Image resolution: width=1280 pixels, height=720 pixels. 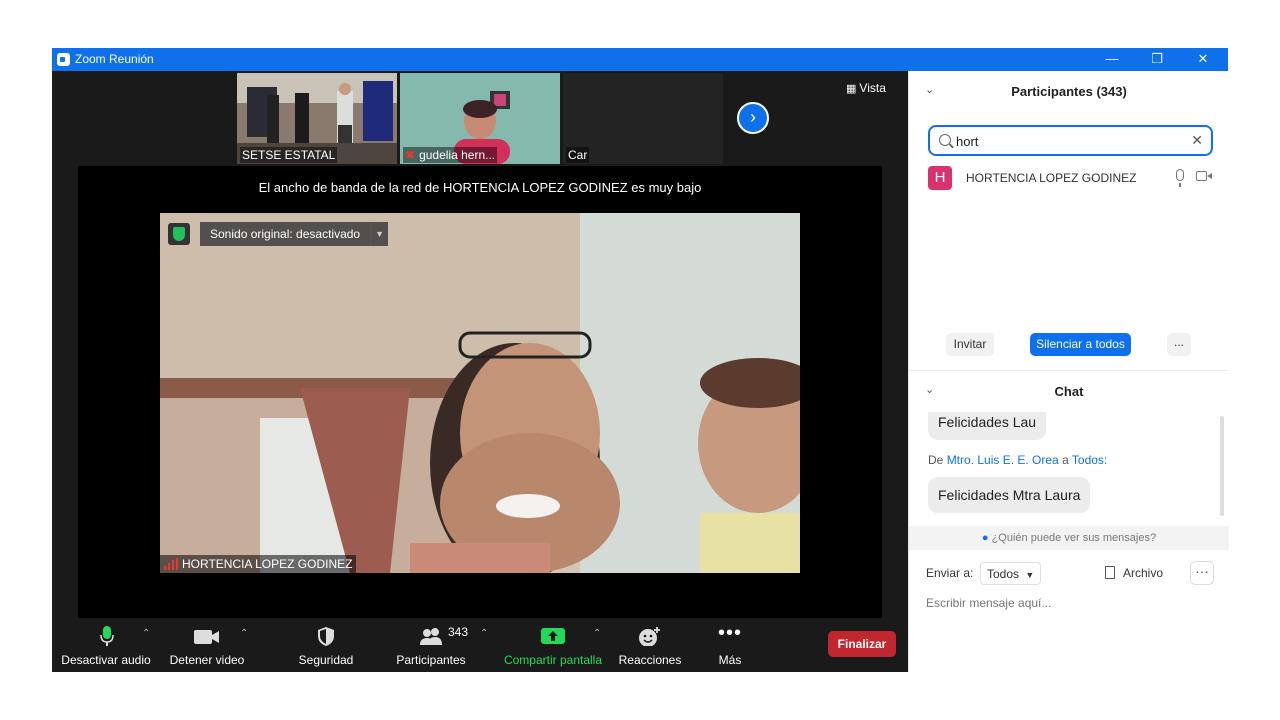 I want to click on mute-audio-button: Desactivar audio, so click(x=106, y=645).